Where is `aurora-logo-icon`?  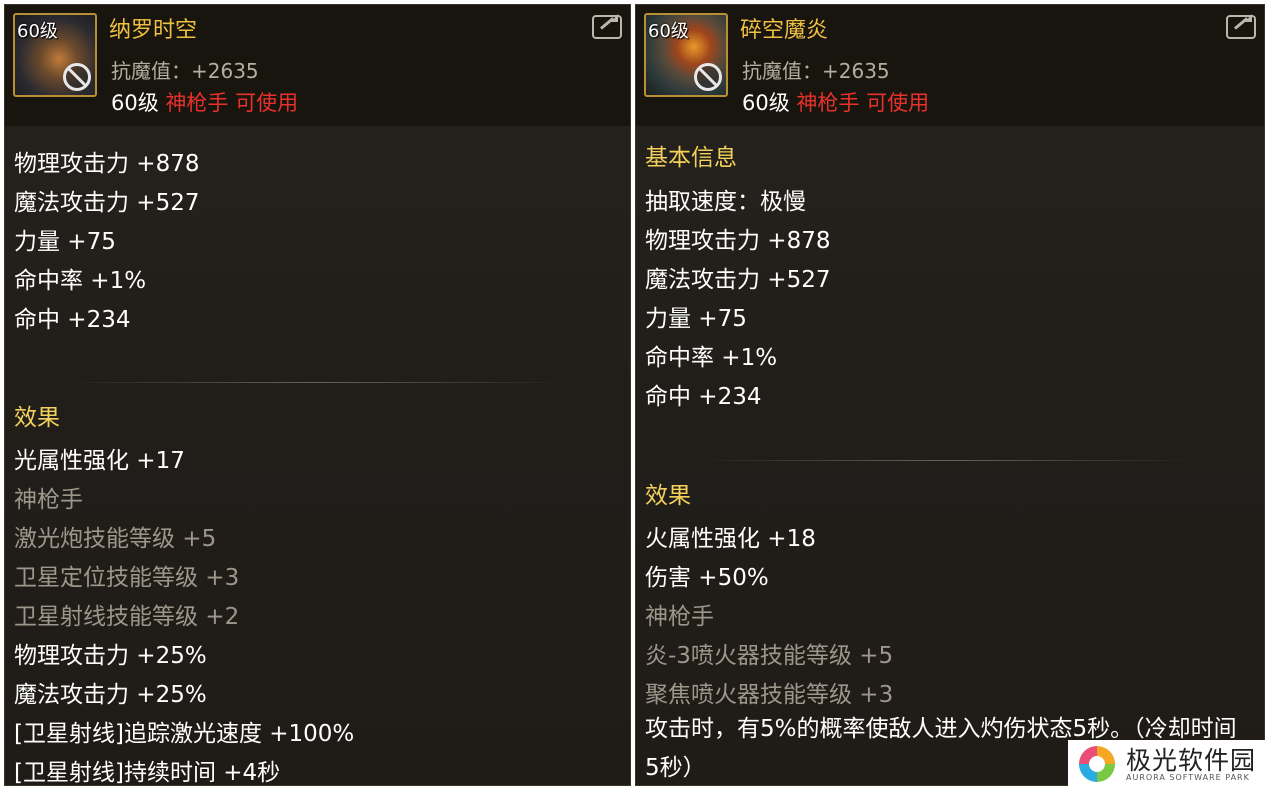 aurora-logo-icon is located at coordinates (1097, 764).